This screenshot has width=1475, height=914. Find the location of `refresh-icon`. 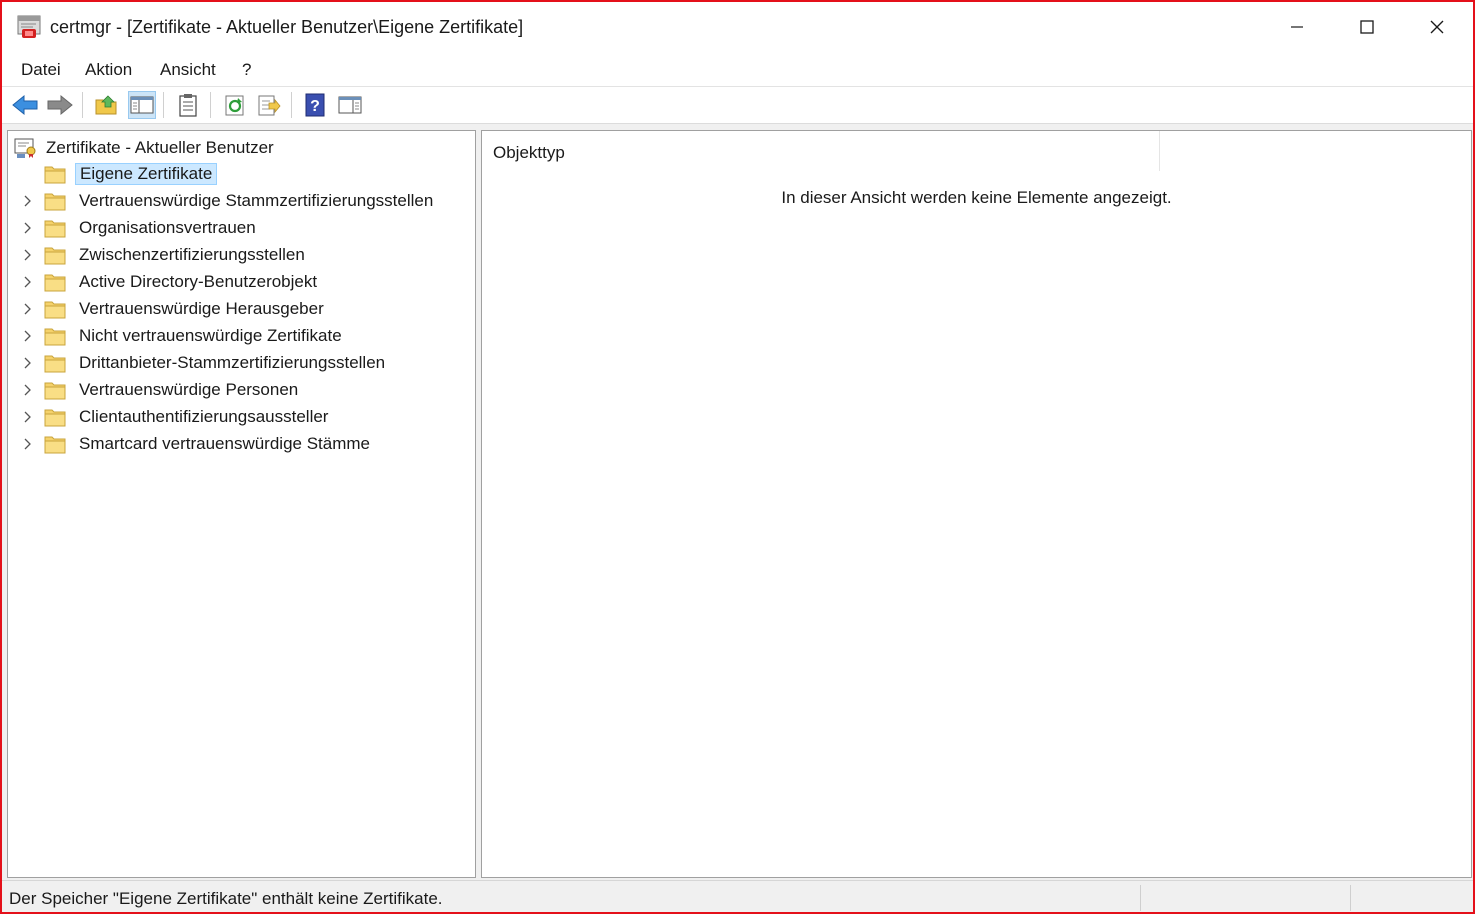

refresh-icon is located at coordinates (234, 105).